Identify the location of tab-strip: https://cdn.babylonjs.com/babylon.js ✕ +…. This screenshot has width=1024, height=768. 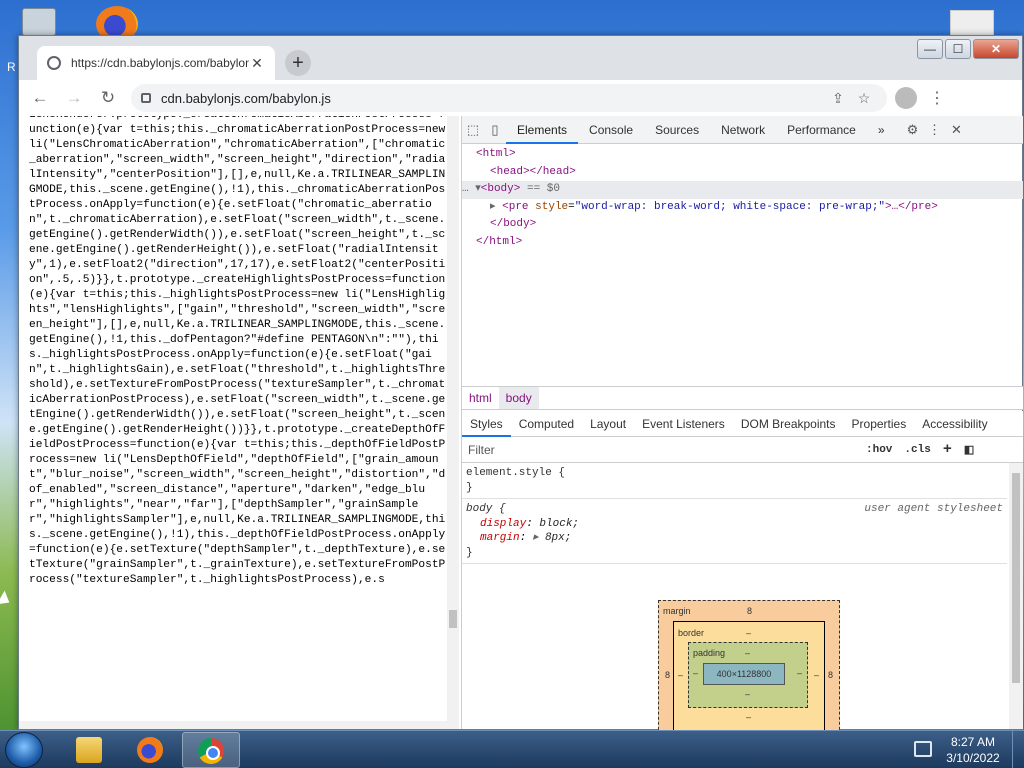
(520, 58).